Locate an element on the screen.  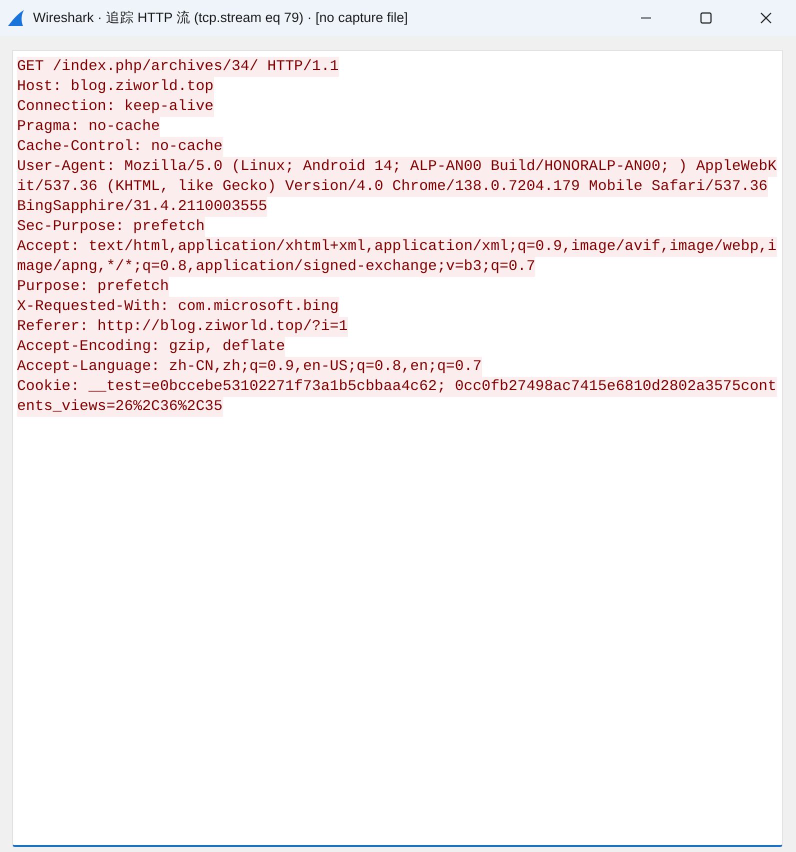
shark-fin-icon is located at coordinates (16, 18).